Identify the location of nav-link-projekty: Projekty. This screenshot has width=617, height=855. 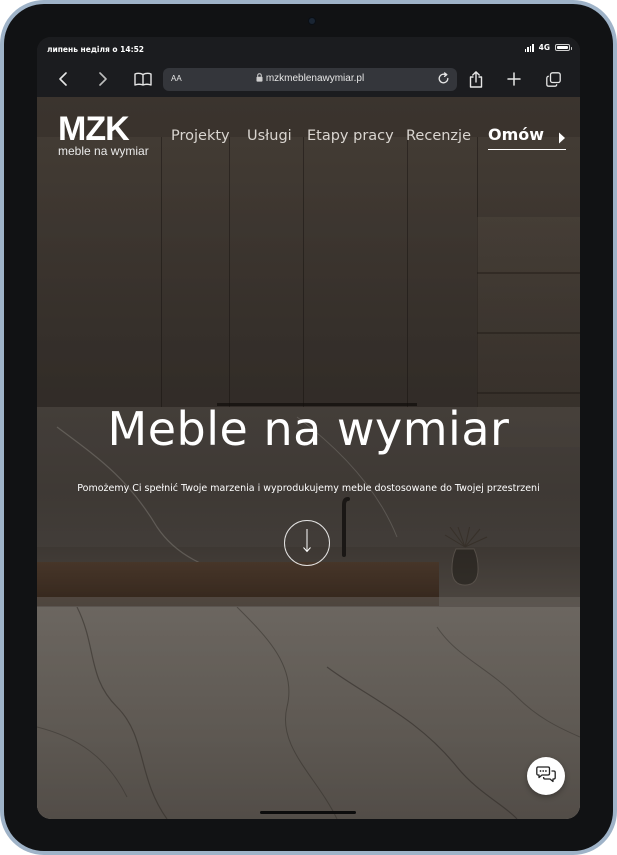
(200, 136).